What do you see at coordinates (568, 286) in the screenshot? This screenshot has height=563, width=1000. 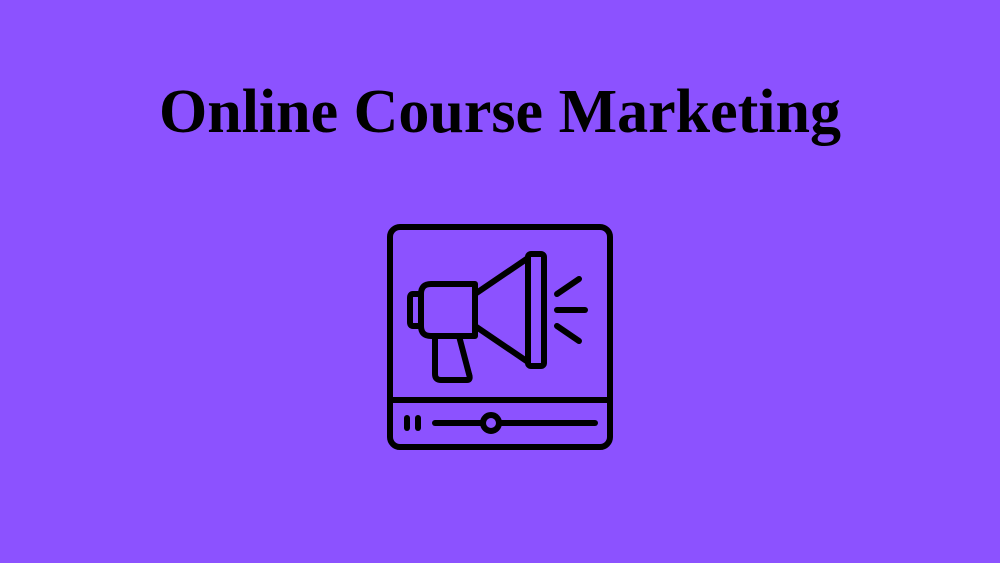 I see `sound-wave-top` at bounding box center [568, 286].